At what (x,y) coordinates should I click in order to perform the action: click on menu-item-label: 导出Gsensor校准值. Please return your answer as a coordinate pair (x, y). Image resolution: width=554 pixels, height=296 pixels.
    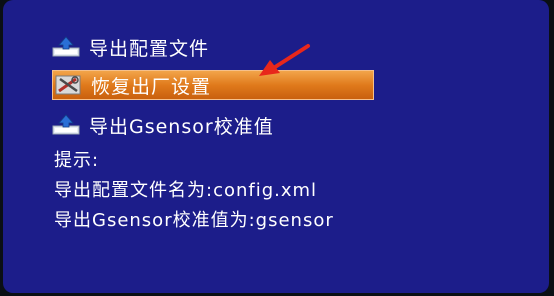
    Looking at the image, I should click on (181, 126).